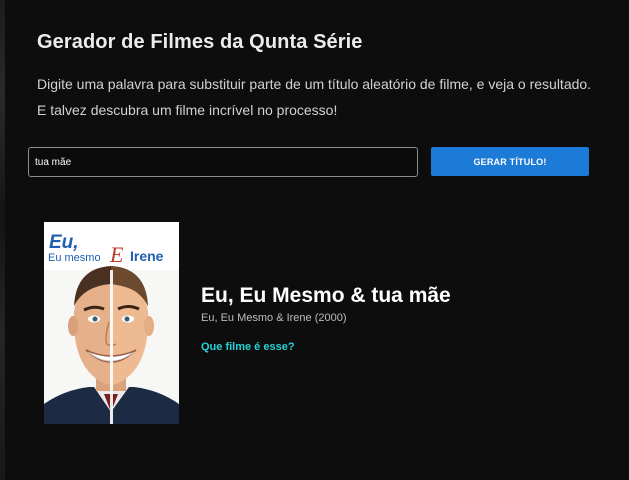 This screenshot has width=629, height=480. Describe the element at coordinates (74, 258) in the screenshot. I see `poster-title-line2a: Eu mesmo` at that location.